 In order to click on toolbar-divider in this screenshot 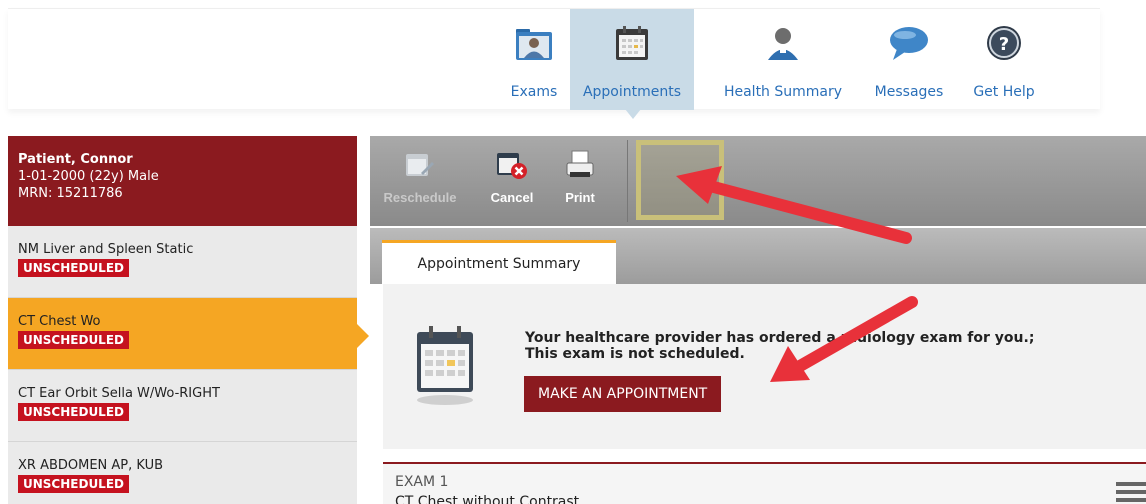, I will do `click(627, 181)`.